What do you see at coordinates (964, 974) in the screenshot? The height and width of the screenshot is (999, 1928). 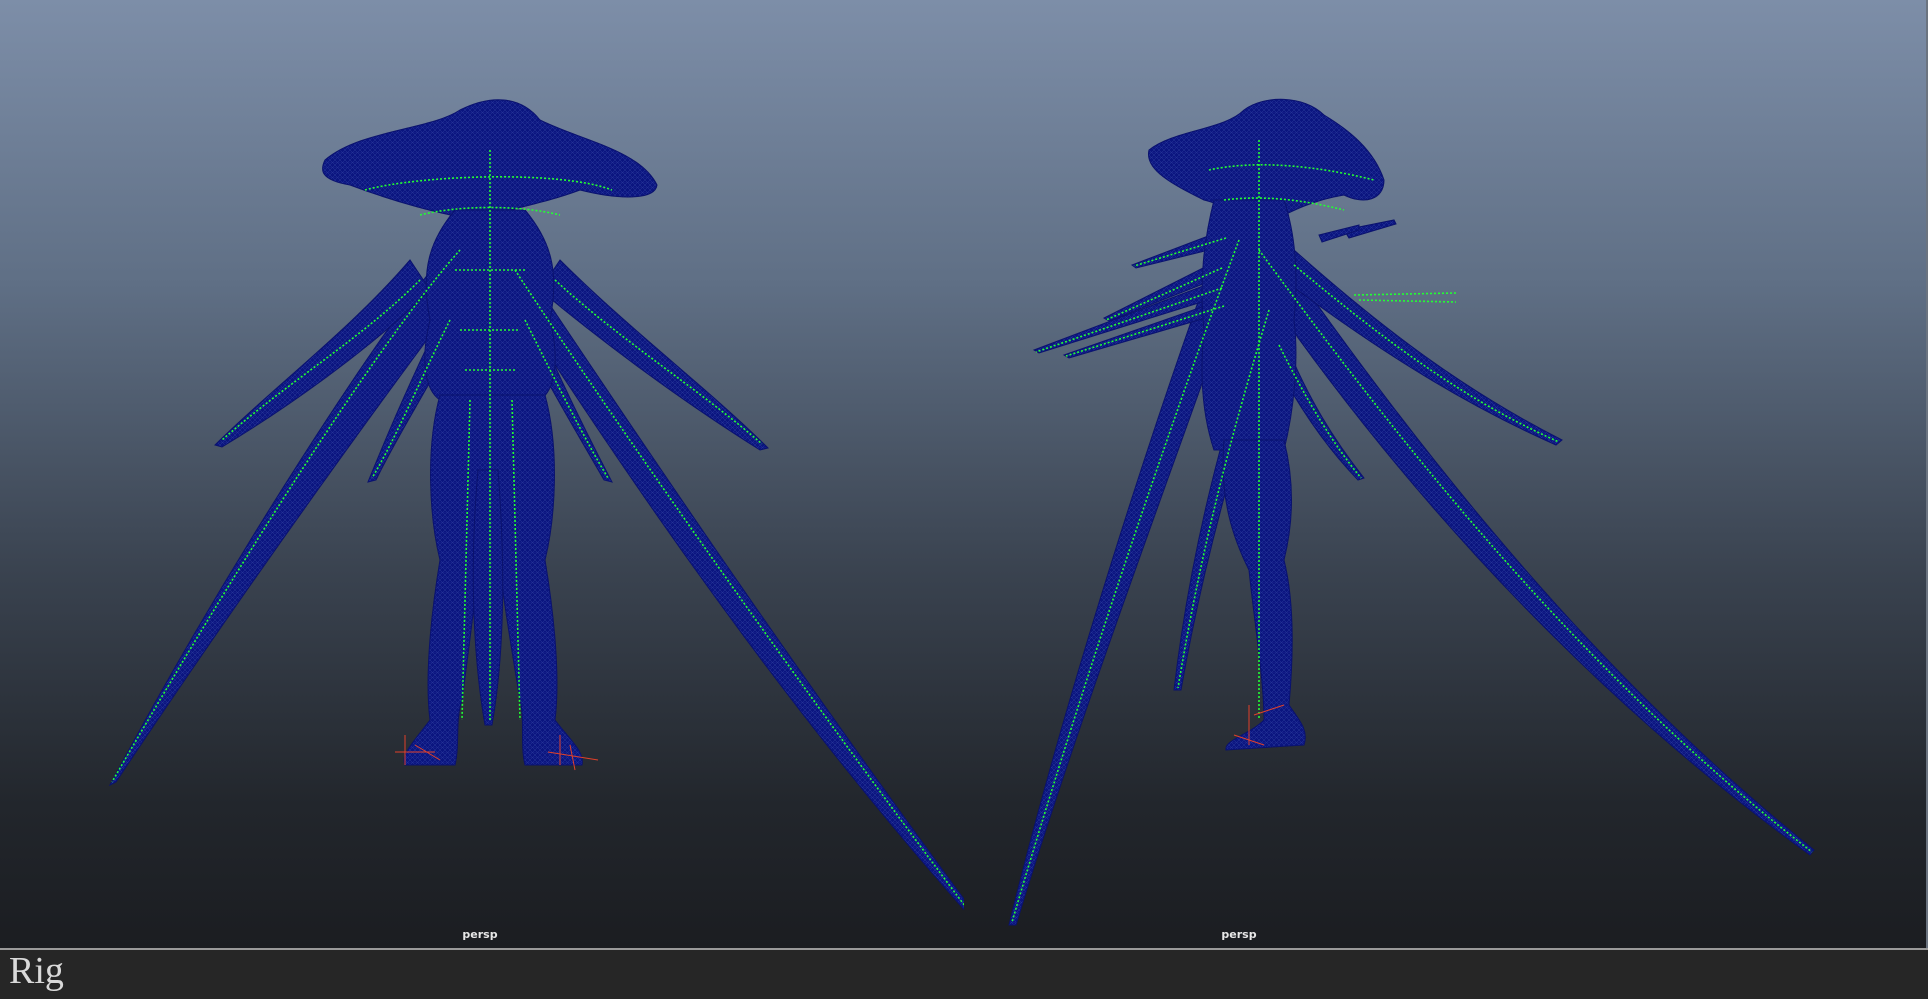 I see `caption-bar` at bounding box center [964, 974].